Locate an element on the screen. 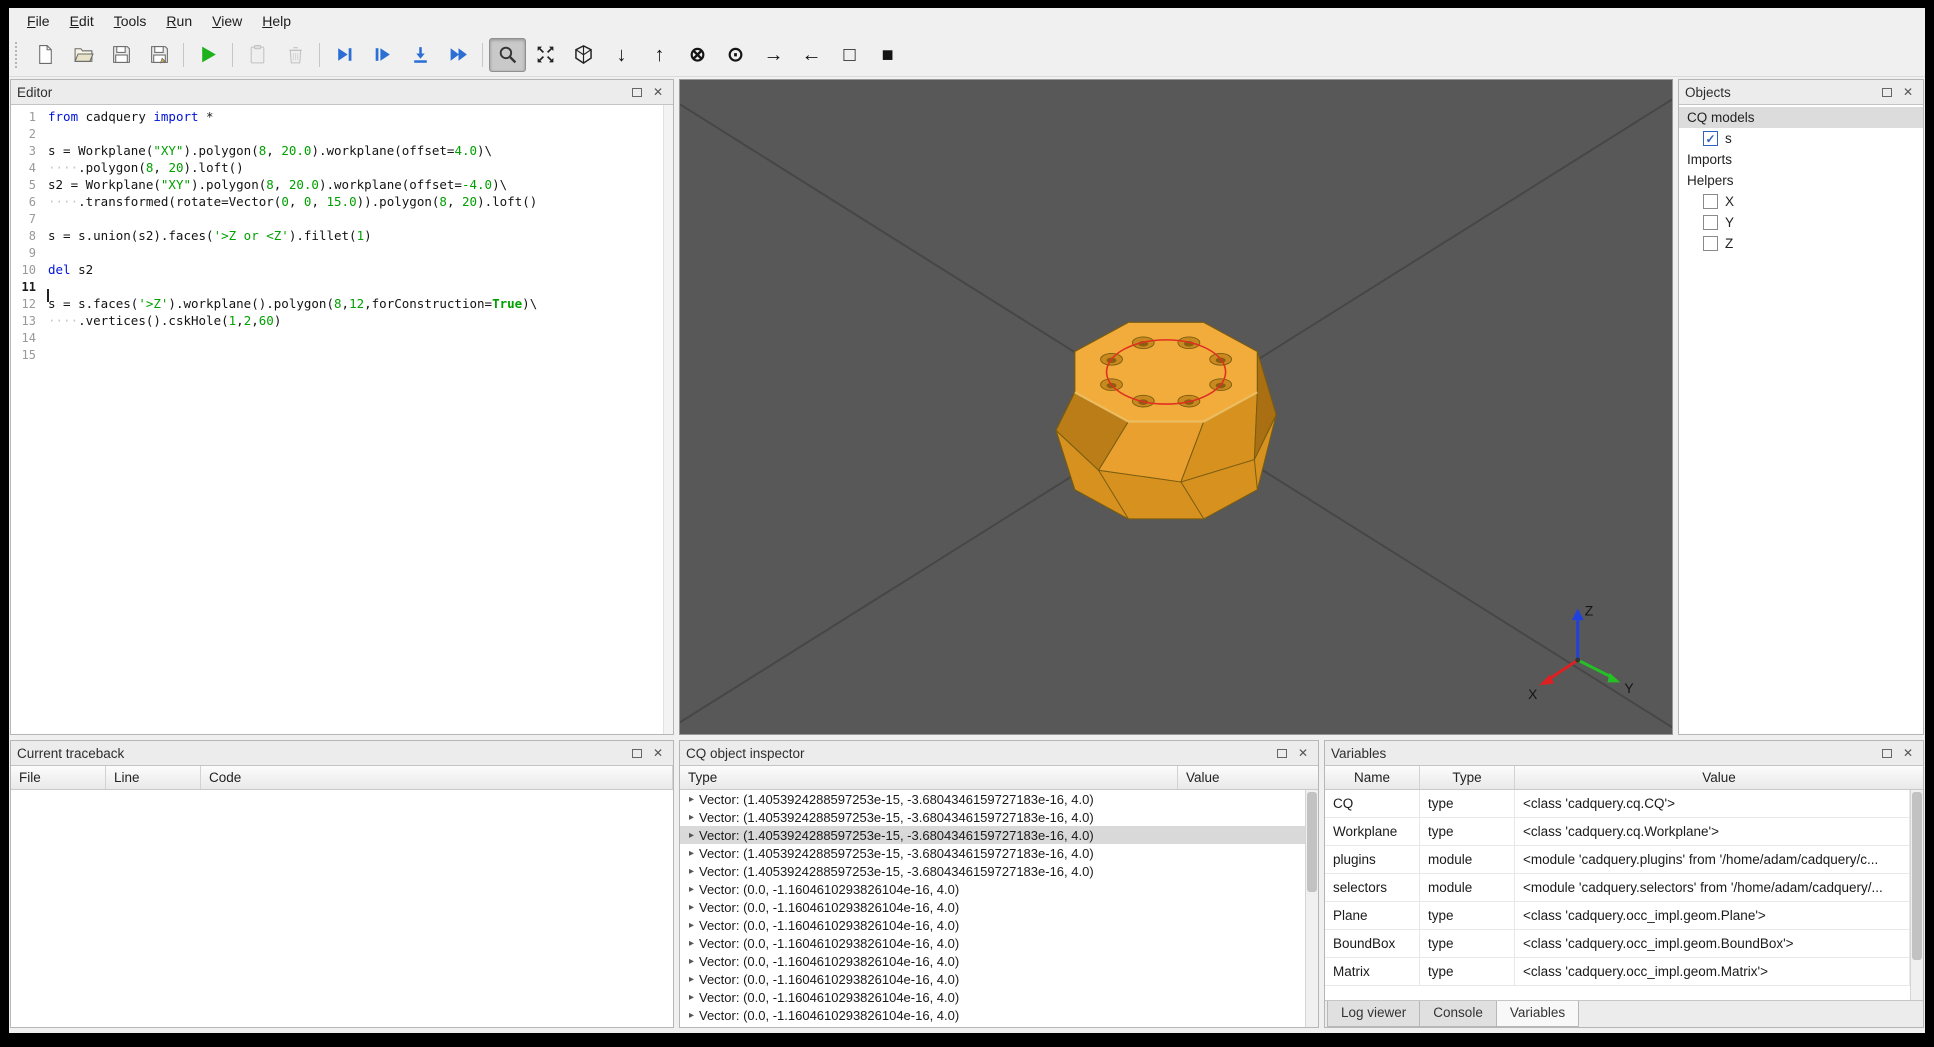 The height and width of the screenshot is (1047, 1934). column-header-line: Line is located at coordinates (153, 777).